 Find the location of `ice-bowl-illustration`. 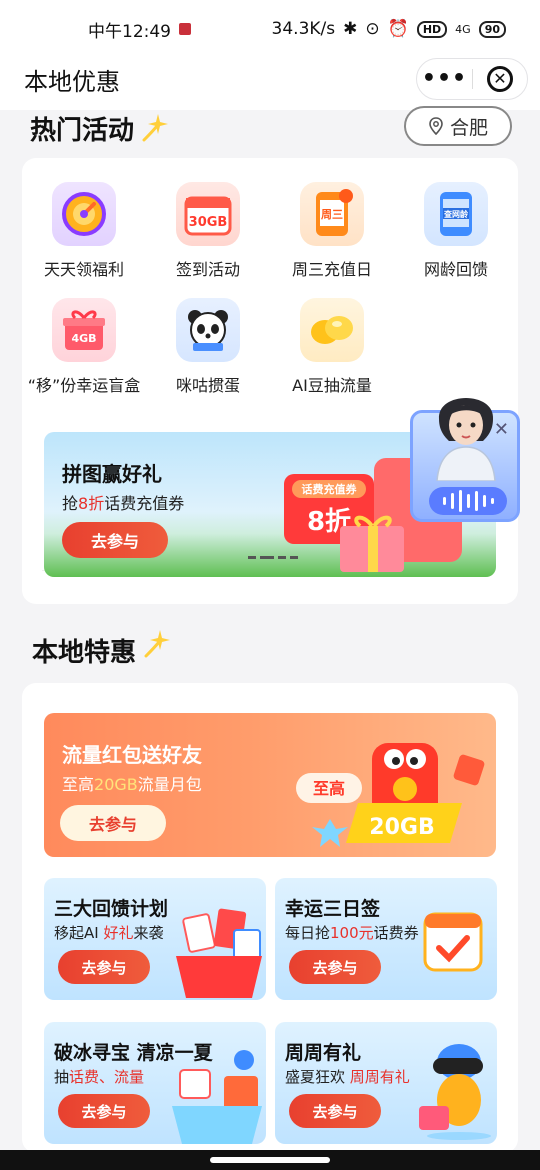

ice-bowl-illustration is located at coordinates (217, 1097).